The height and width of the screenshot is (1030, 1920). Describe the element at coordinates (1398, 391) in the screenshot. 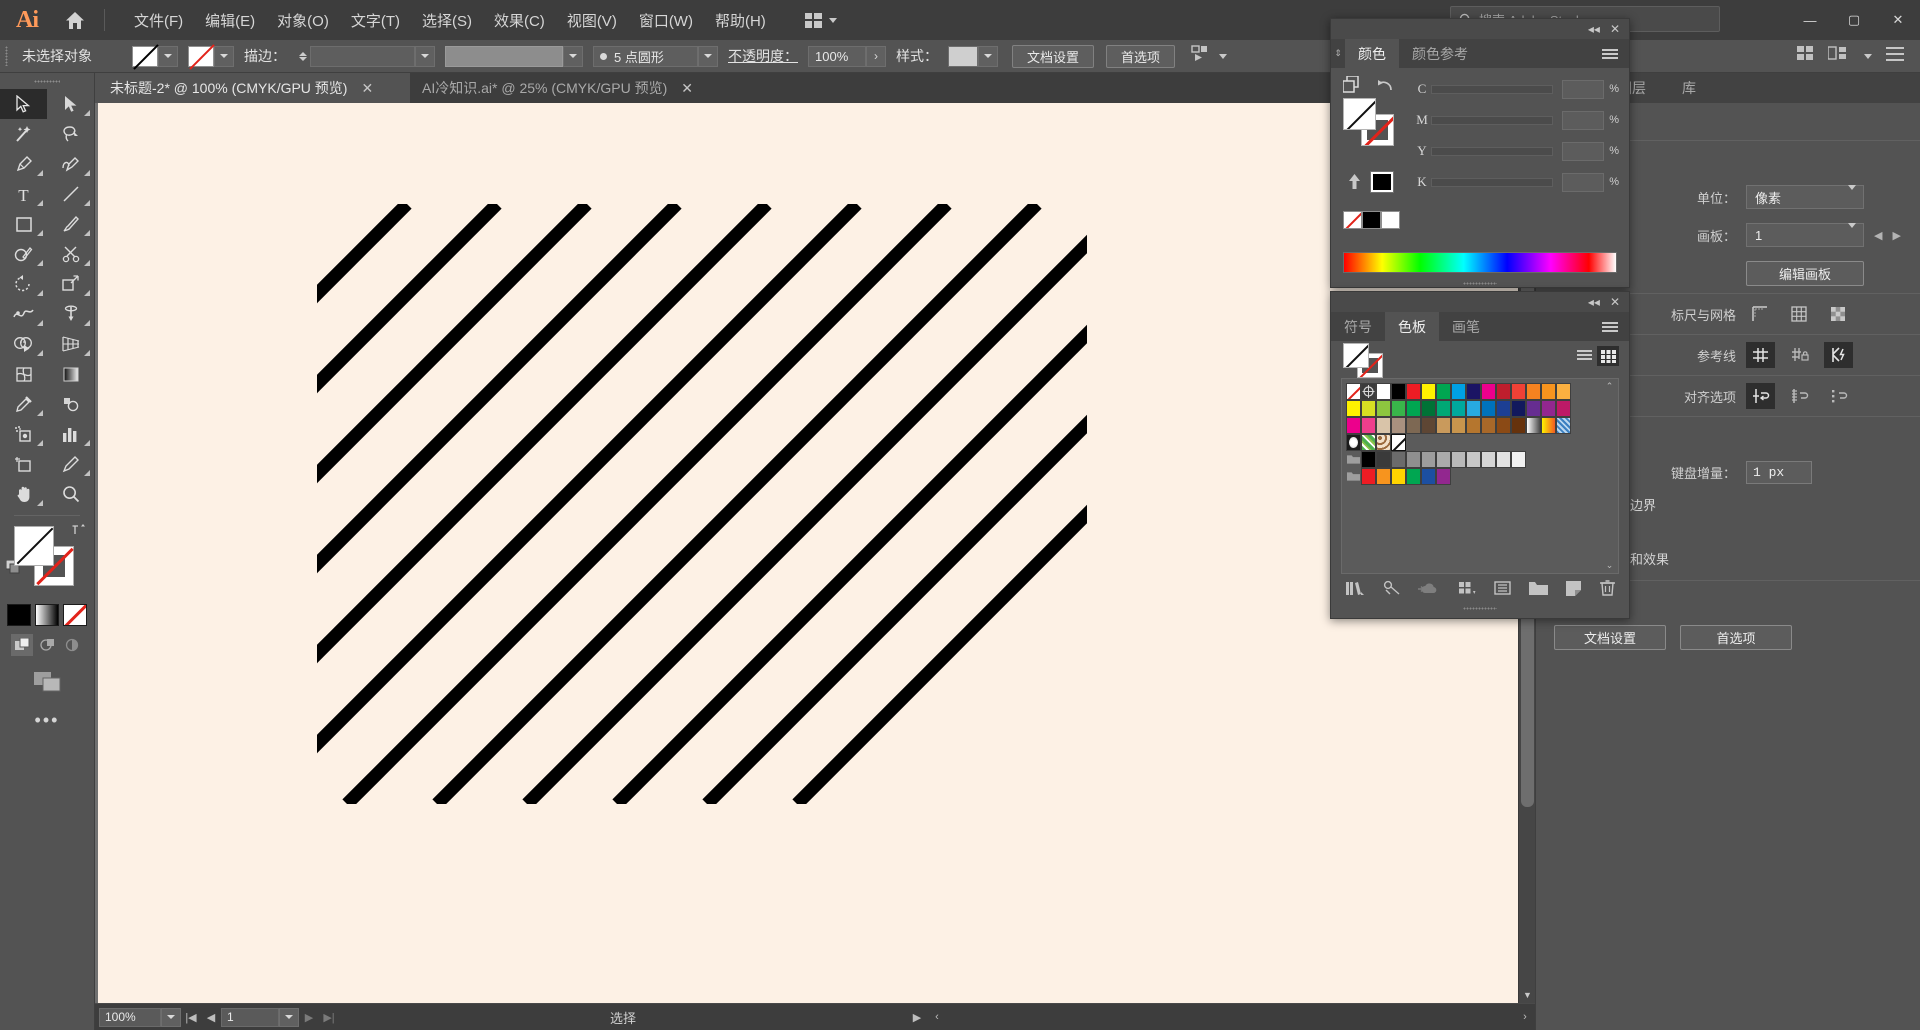

I see `swatch-black` at that location.